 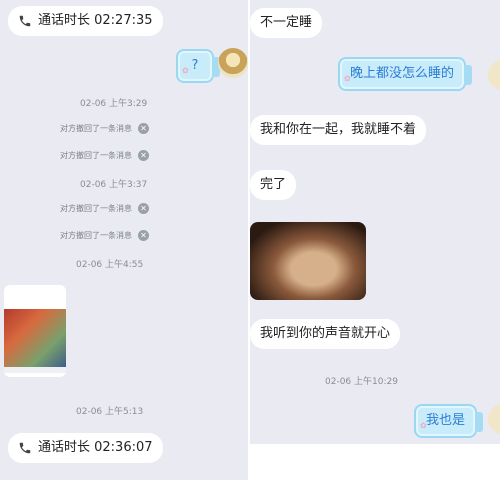 What do you see at coordinates (195, 65) in the screenshot?
I see `message-text: ?` at bounding box center [195, 65].